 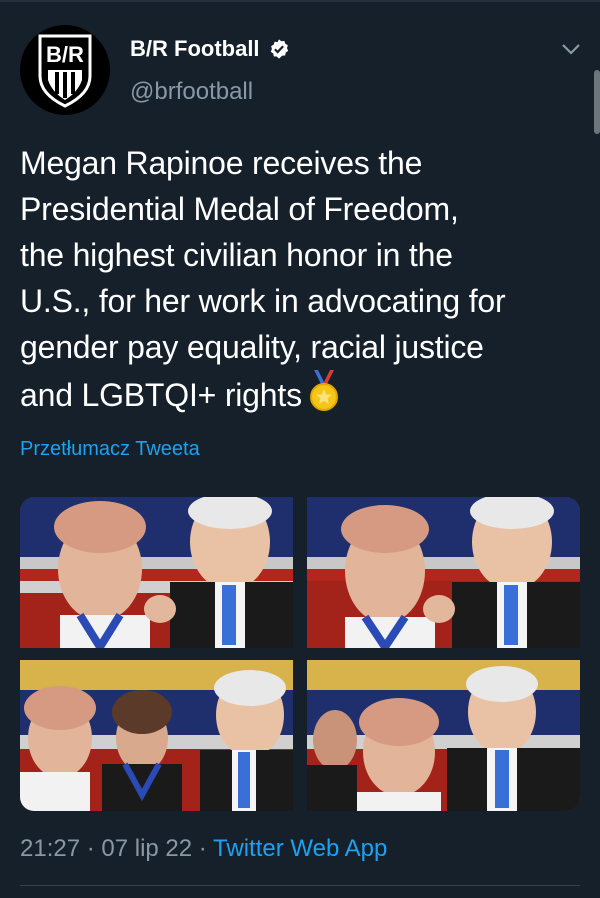 What do you see at coordinates (323, 390) in the screenshot?
I see `sports-medal-icon` at bounding box center [323, 390].